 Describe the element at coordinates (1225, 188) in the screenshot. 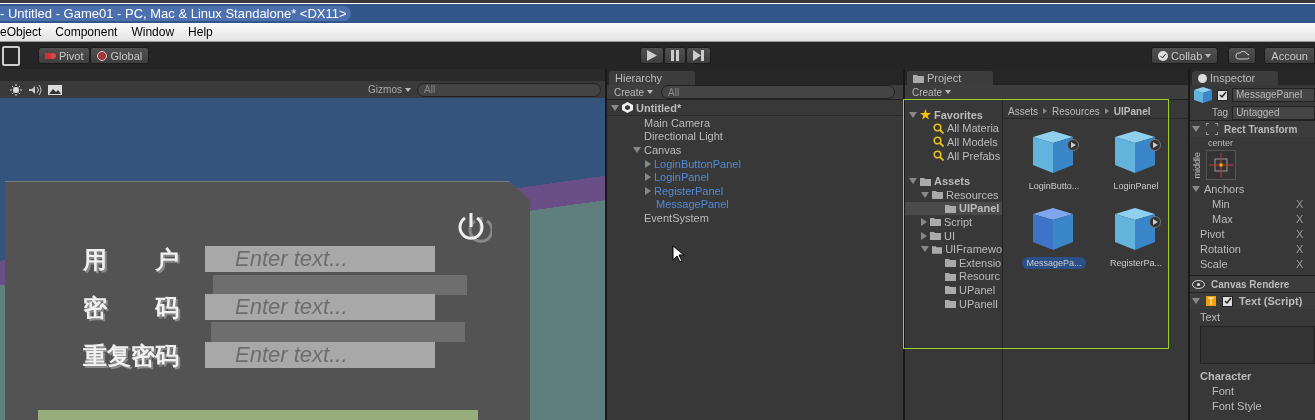

I see `property-label: Anchors` at that location.